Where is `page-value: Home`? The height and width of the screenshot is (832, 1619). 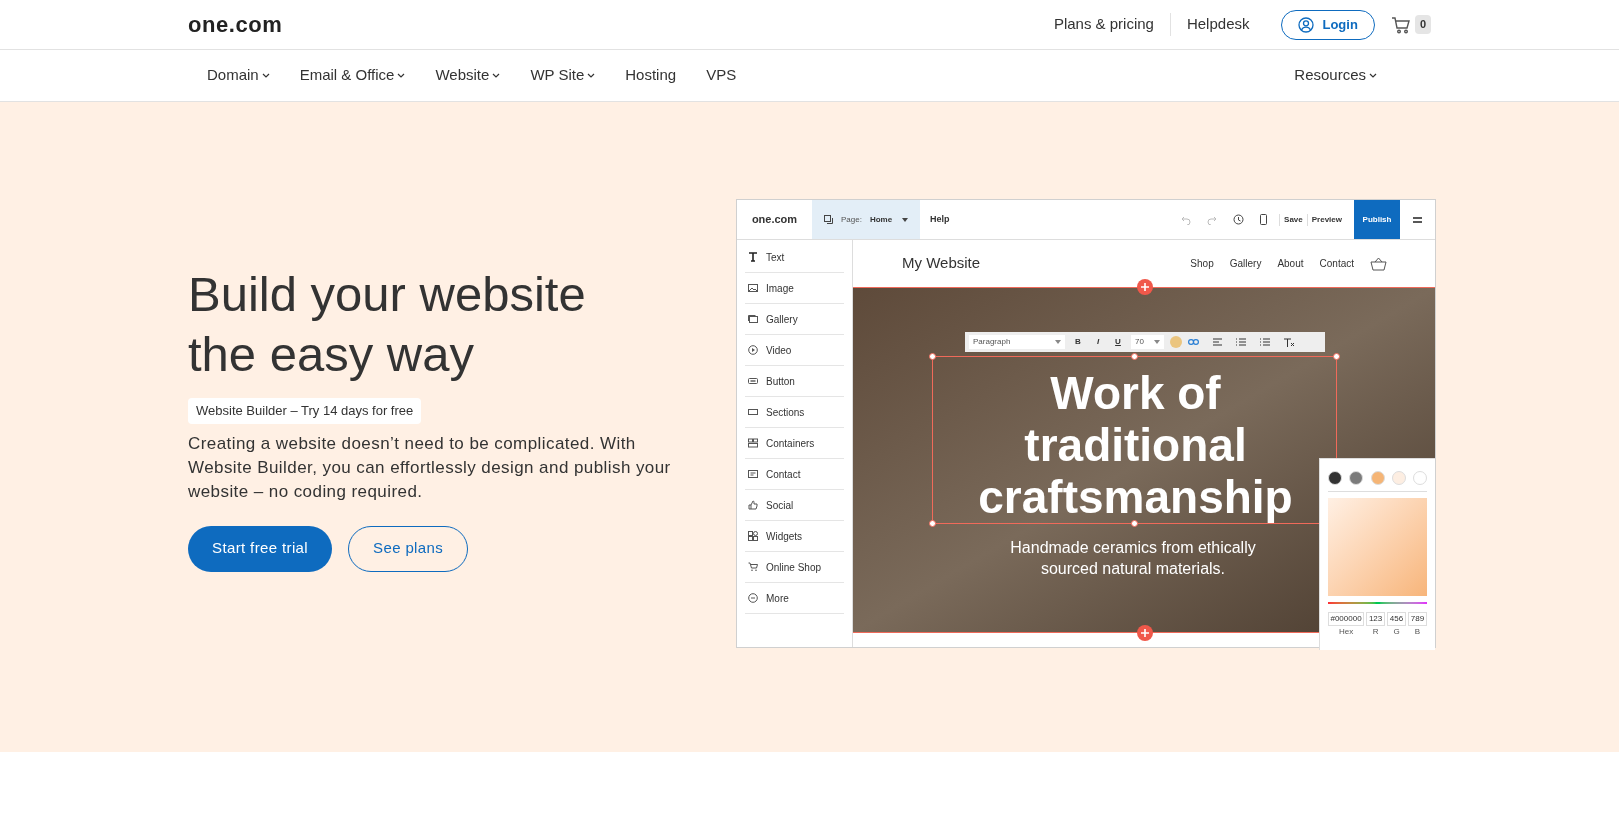 page-value: Home is located at coordinates (881, 219).